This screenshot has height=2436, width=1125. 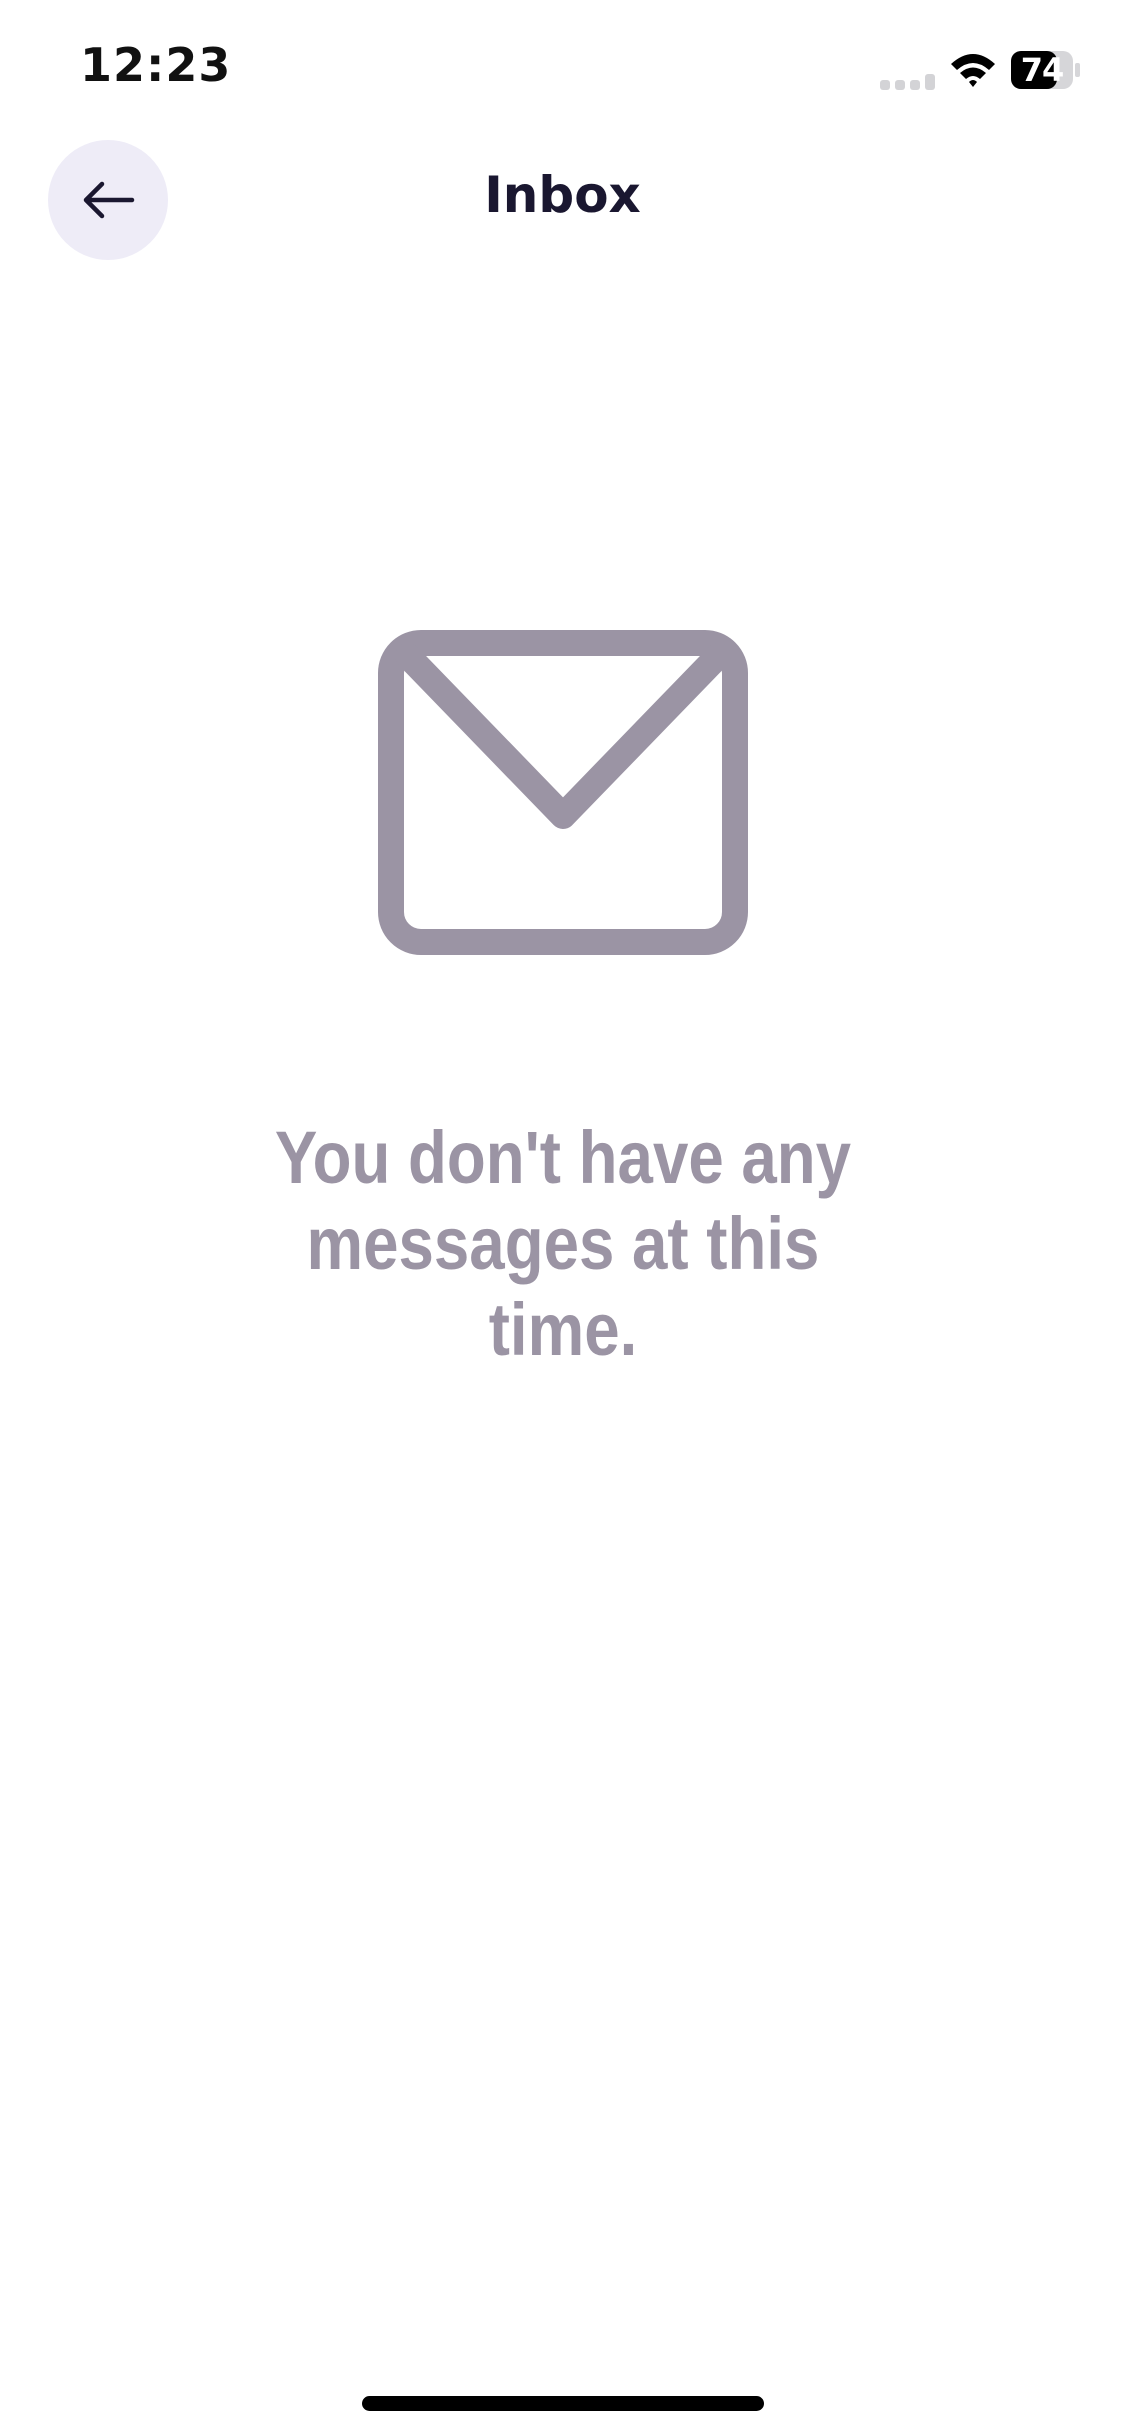 What do you see at coordinates (907, 82) in the screenshot?
I see `signal-icon` at bounding box center [907, 82].